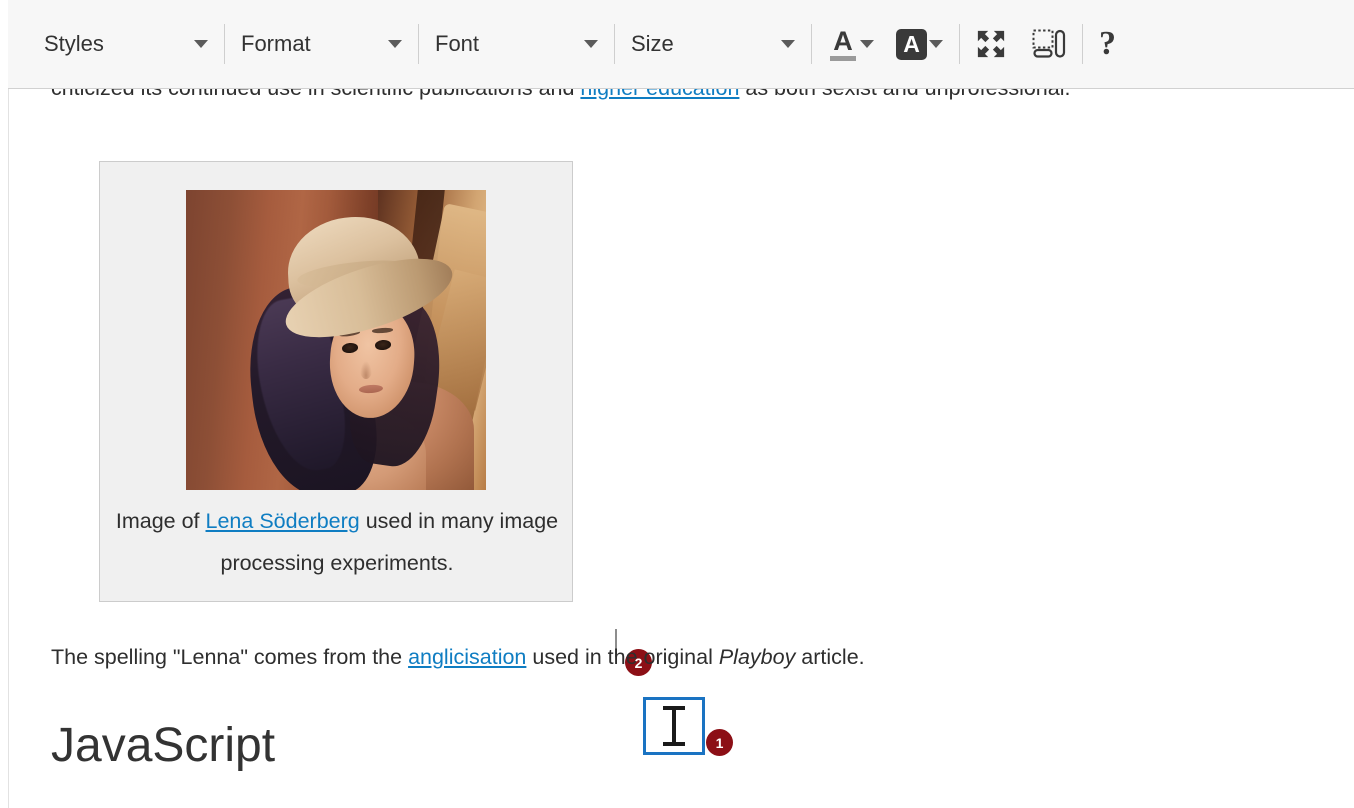 The width and height of the screenshot is (1354, 808). I want to click on help-button: ?, so click(1107, 44).